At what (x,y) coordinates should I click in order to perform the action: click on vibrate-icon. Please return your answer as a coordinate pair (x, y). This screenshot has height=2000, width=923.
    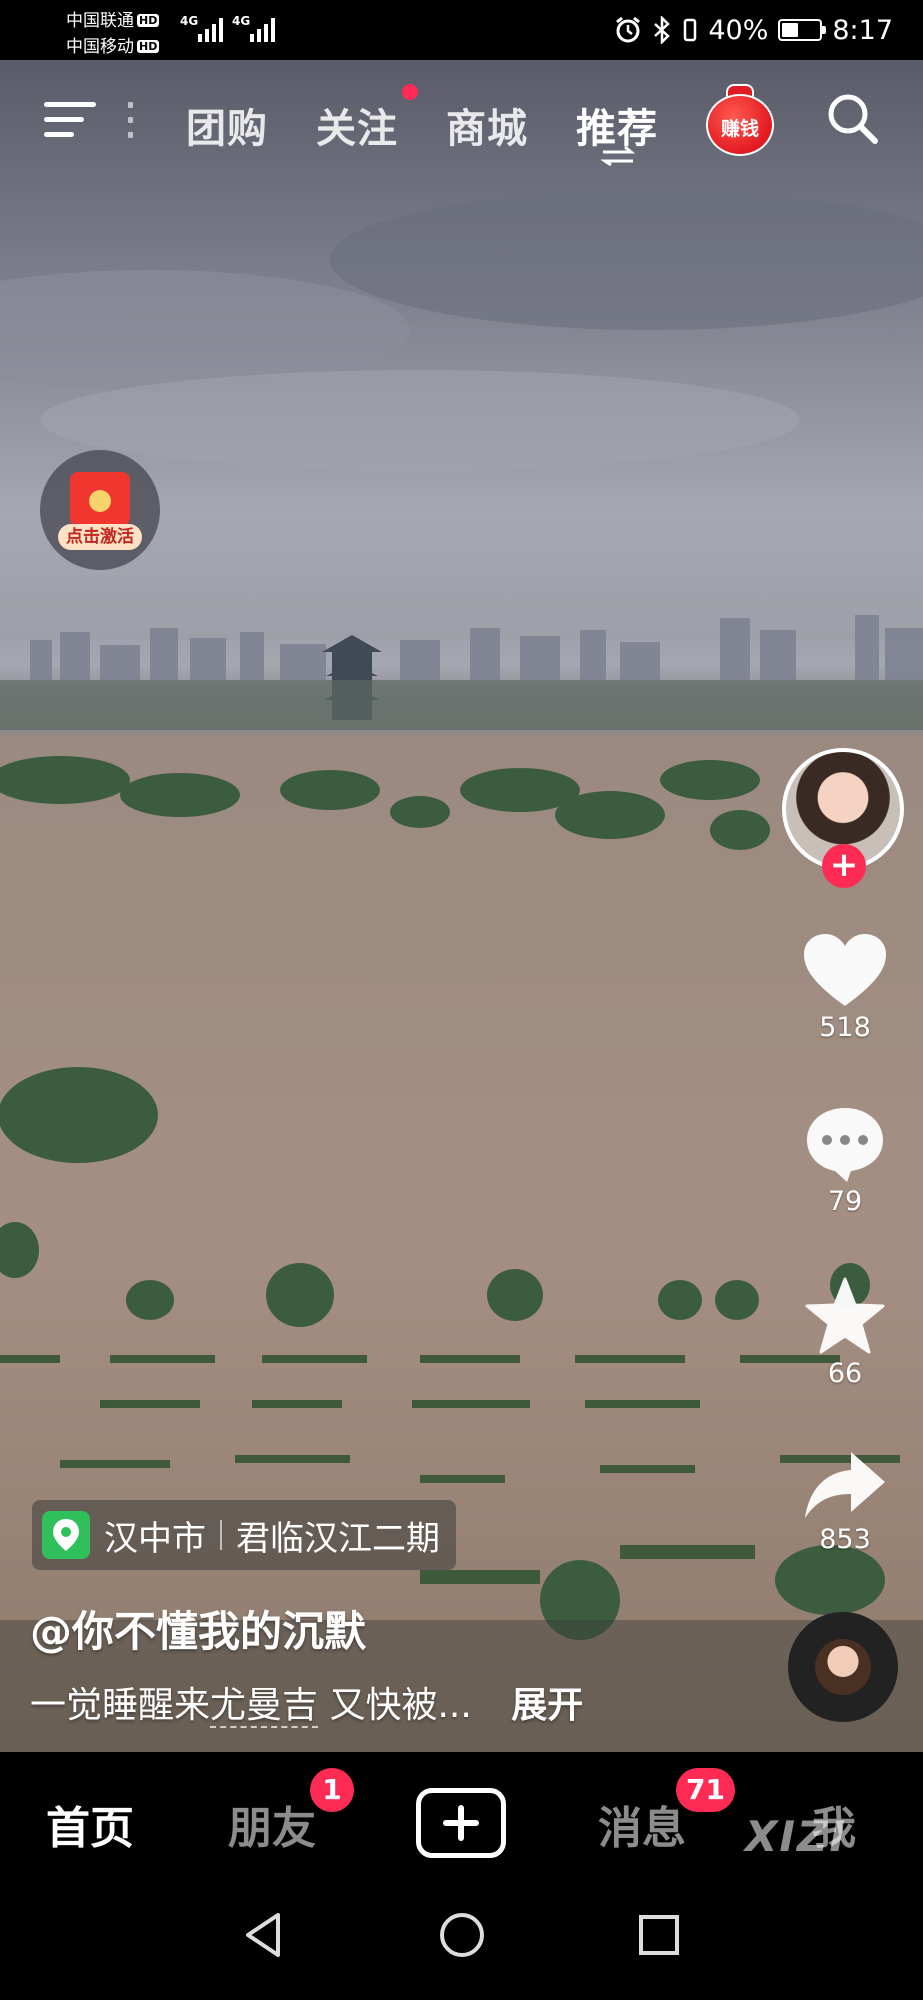
    Looking at the image, I should click on (690, 30).